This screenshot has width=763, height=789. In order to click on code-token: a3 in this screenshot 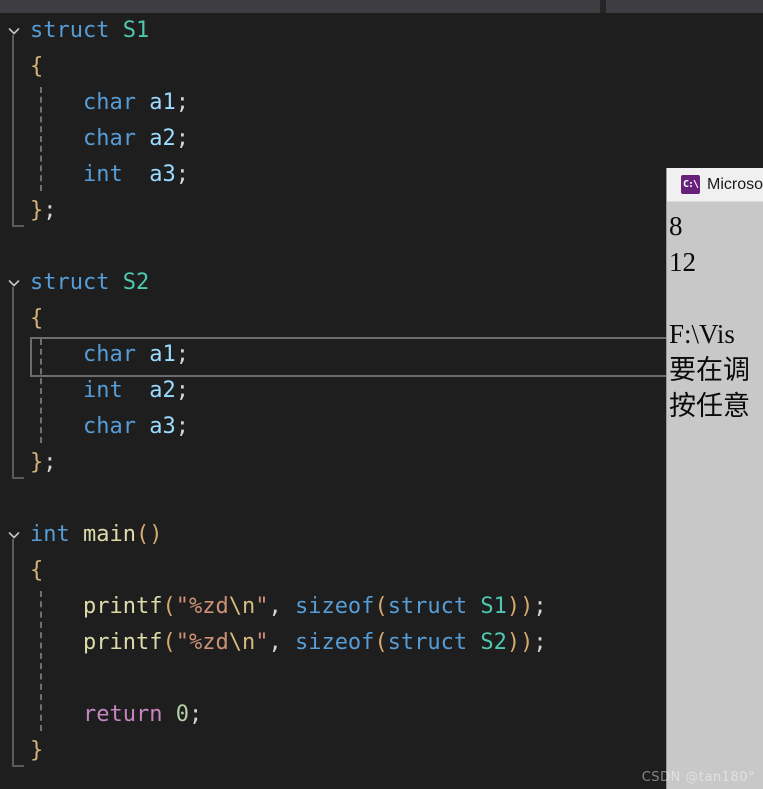, I will do `click(162, 174)`.